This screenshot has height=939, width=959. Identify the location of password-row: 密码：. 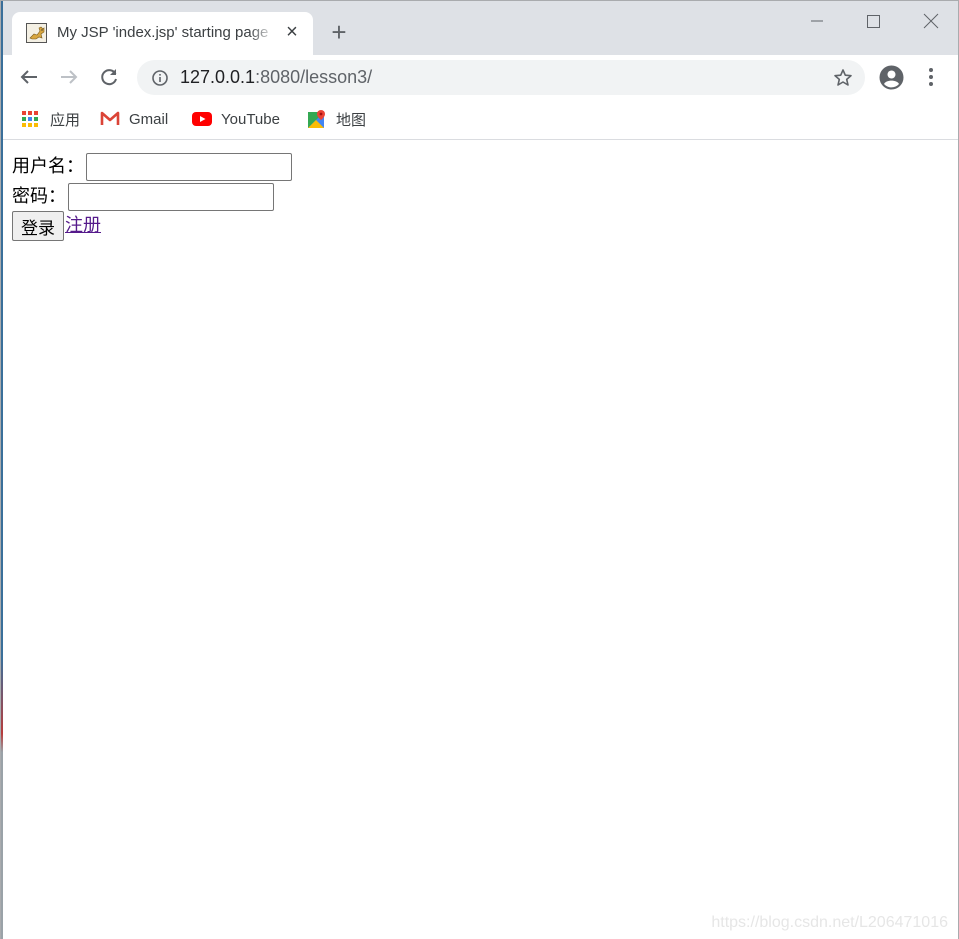
(143, 197).